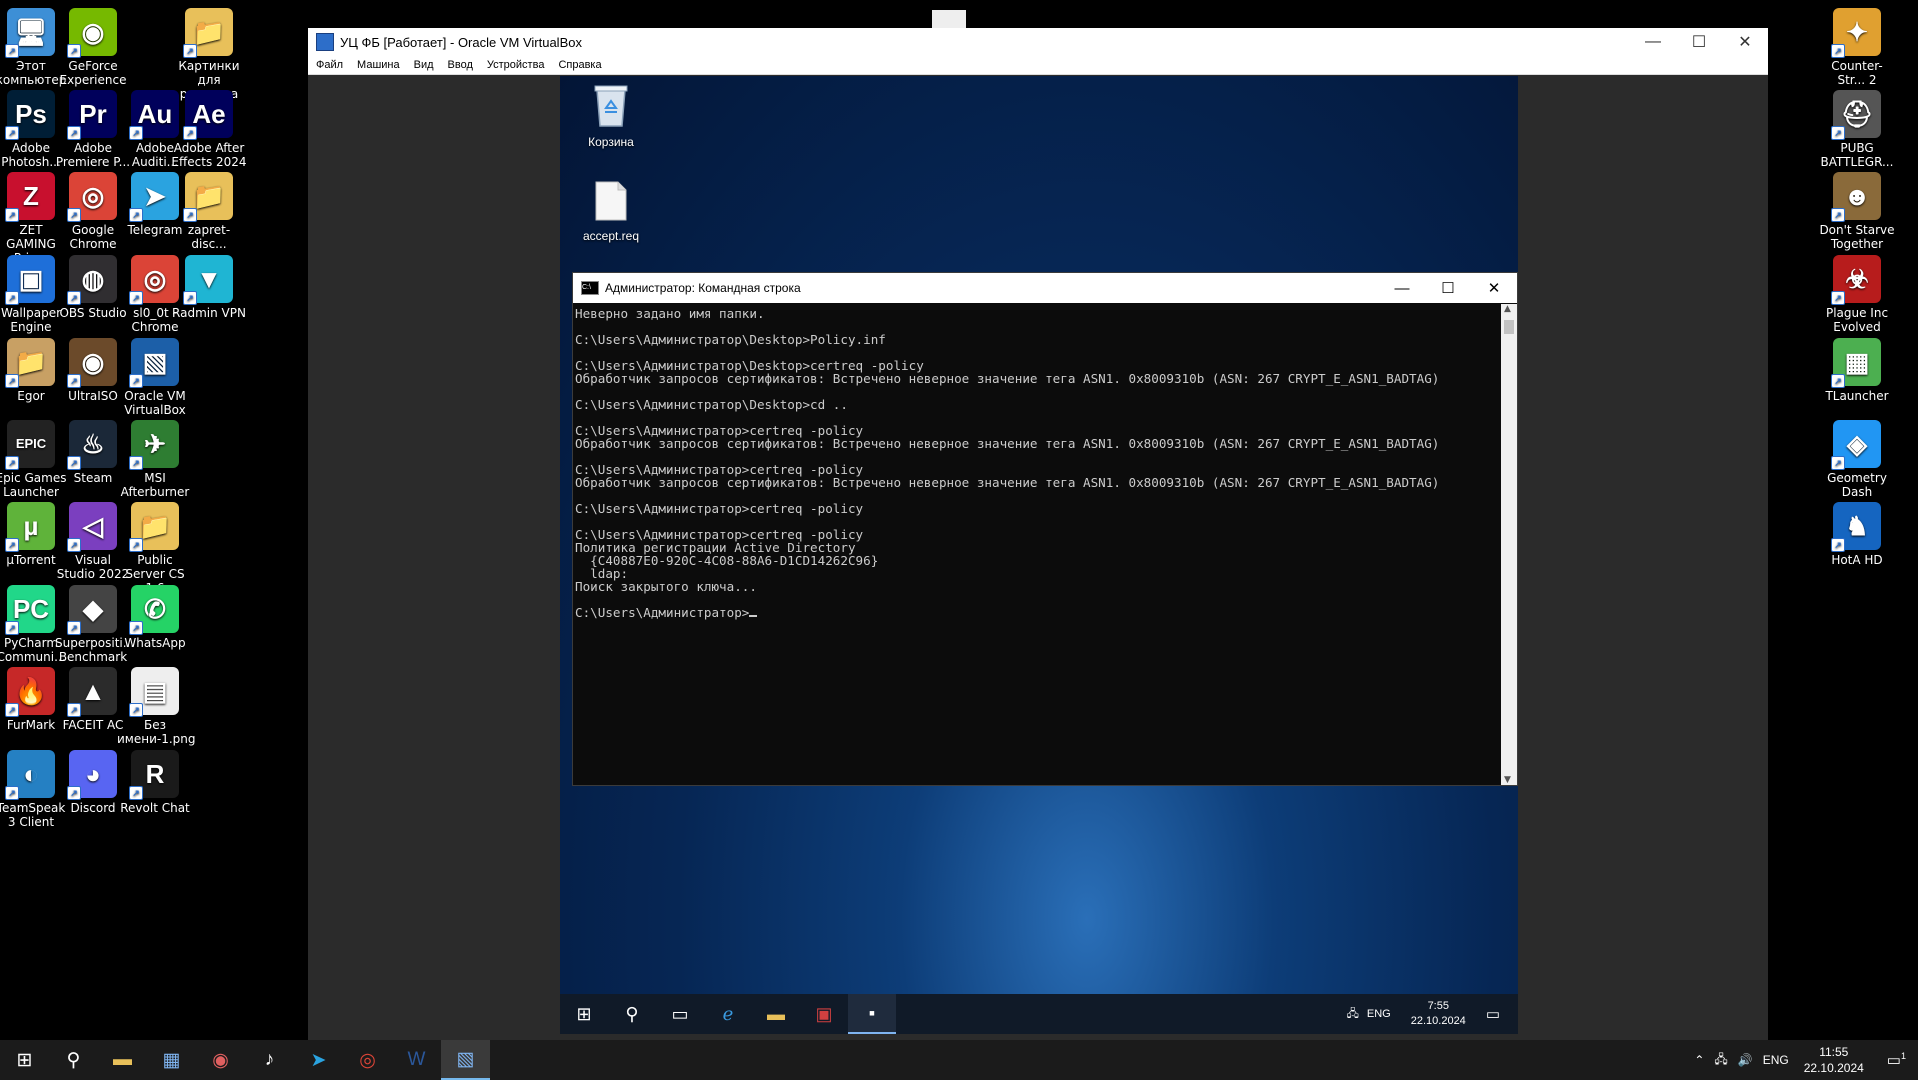  What do you see at coordinates (155, 377) in the screenshot?
I see `desktop-icon: ▧ ↗ Oracle VM VirtualBox` at bounding box center [155, 377].